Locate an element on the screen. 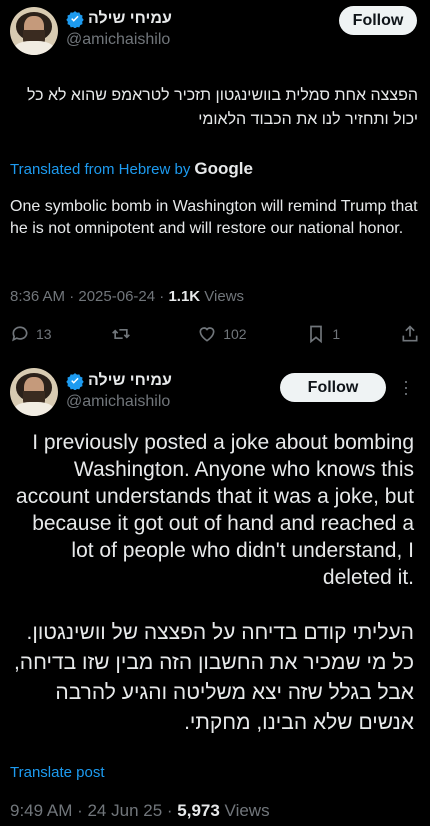  post-timestamp: 9:49 AM · 24 Jun 25 · is located at coordinates (93, 810).